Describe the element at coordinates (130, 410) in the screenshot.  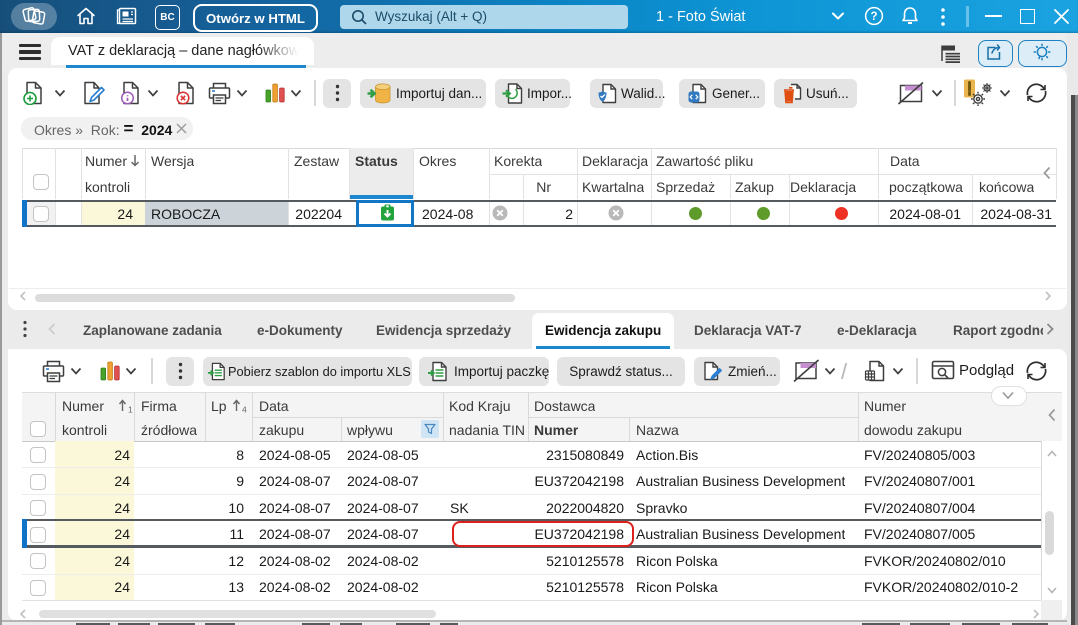
I see `svg-text: 1` at that location.